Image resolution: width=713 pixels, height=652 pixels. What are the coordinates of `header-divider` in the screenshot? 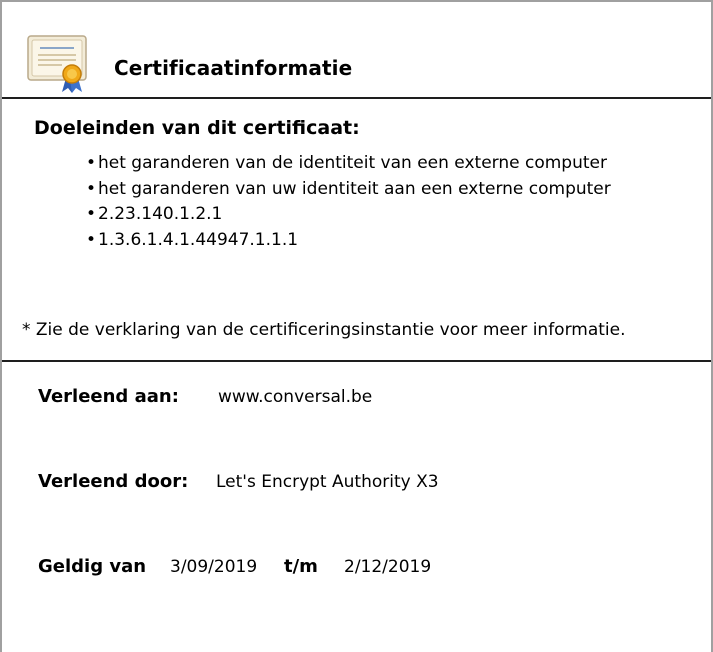 It's located at (356, 98).